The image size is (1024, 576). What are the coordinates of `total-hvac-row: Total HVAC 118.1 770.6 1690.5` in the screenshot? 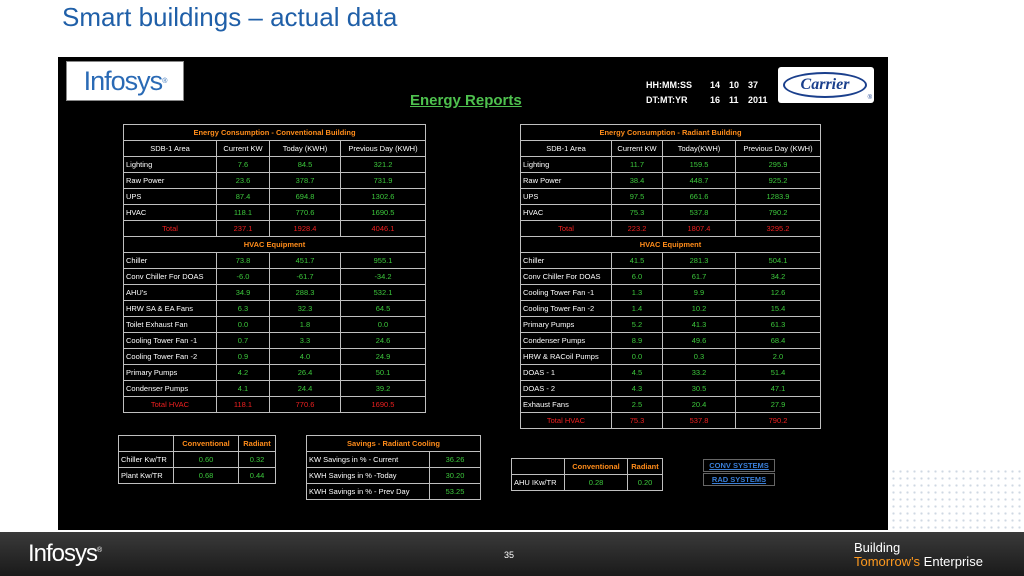 It's located at (274, 404).